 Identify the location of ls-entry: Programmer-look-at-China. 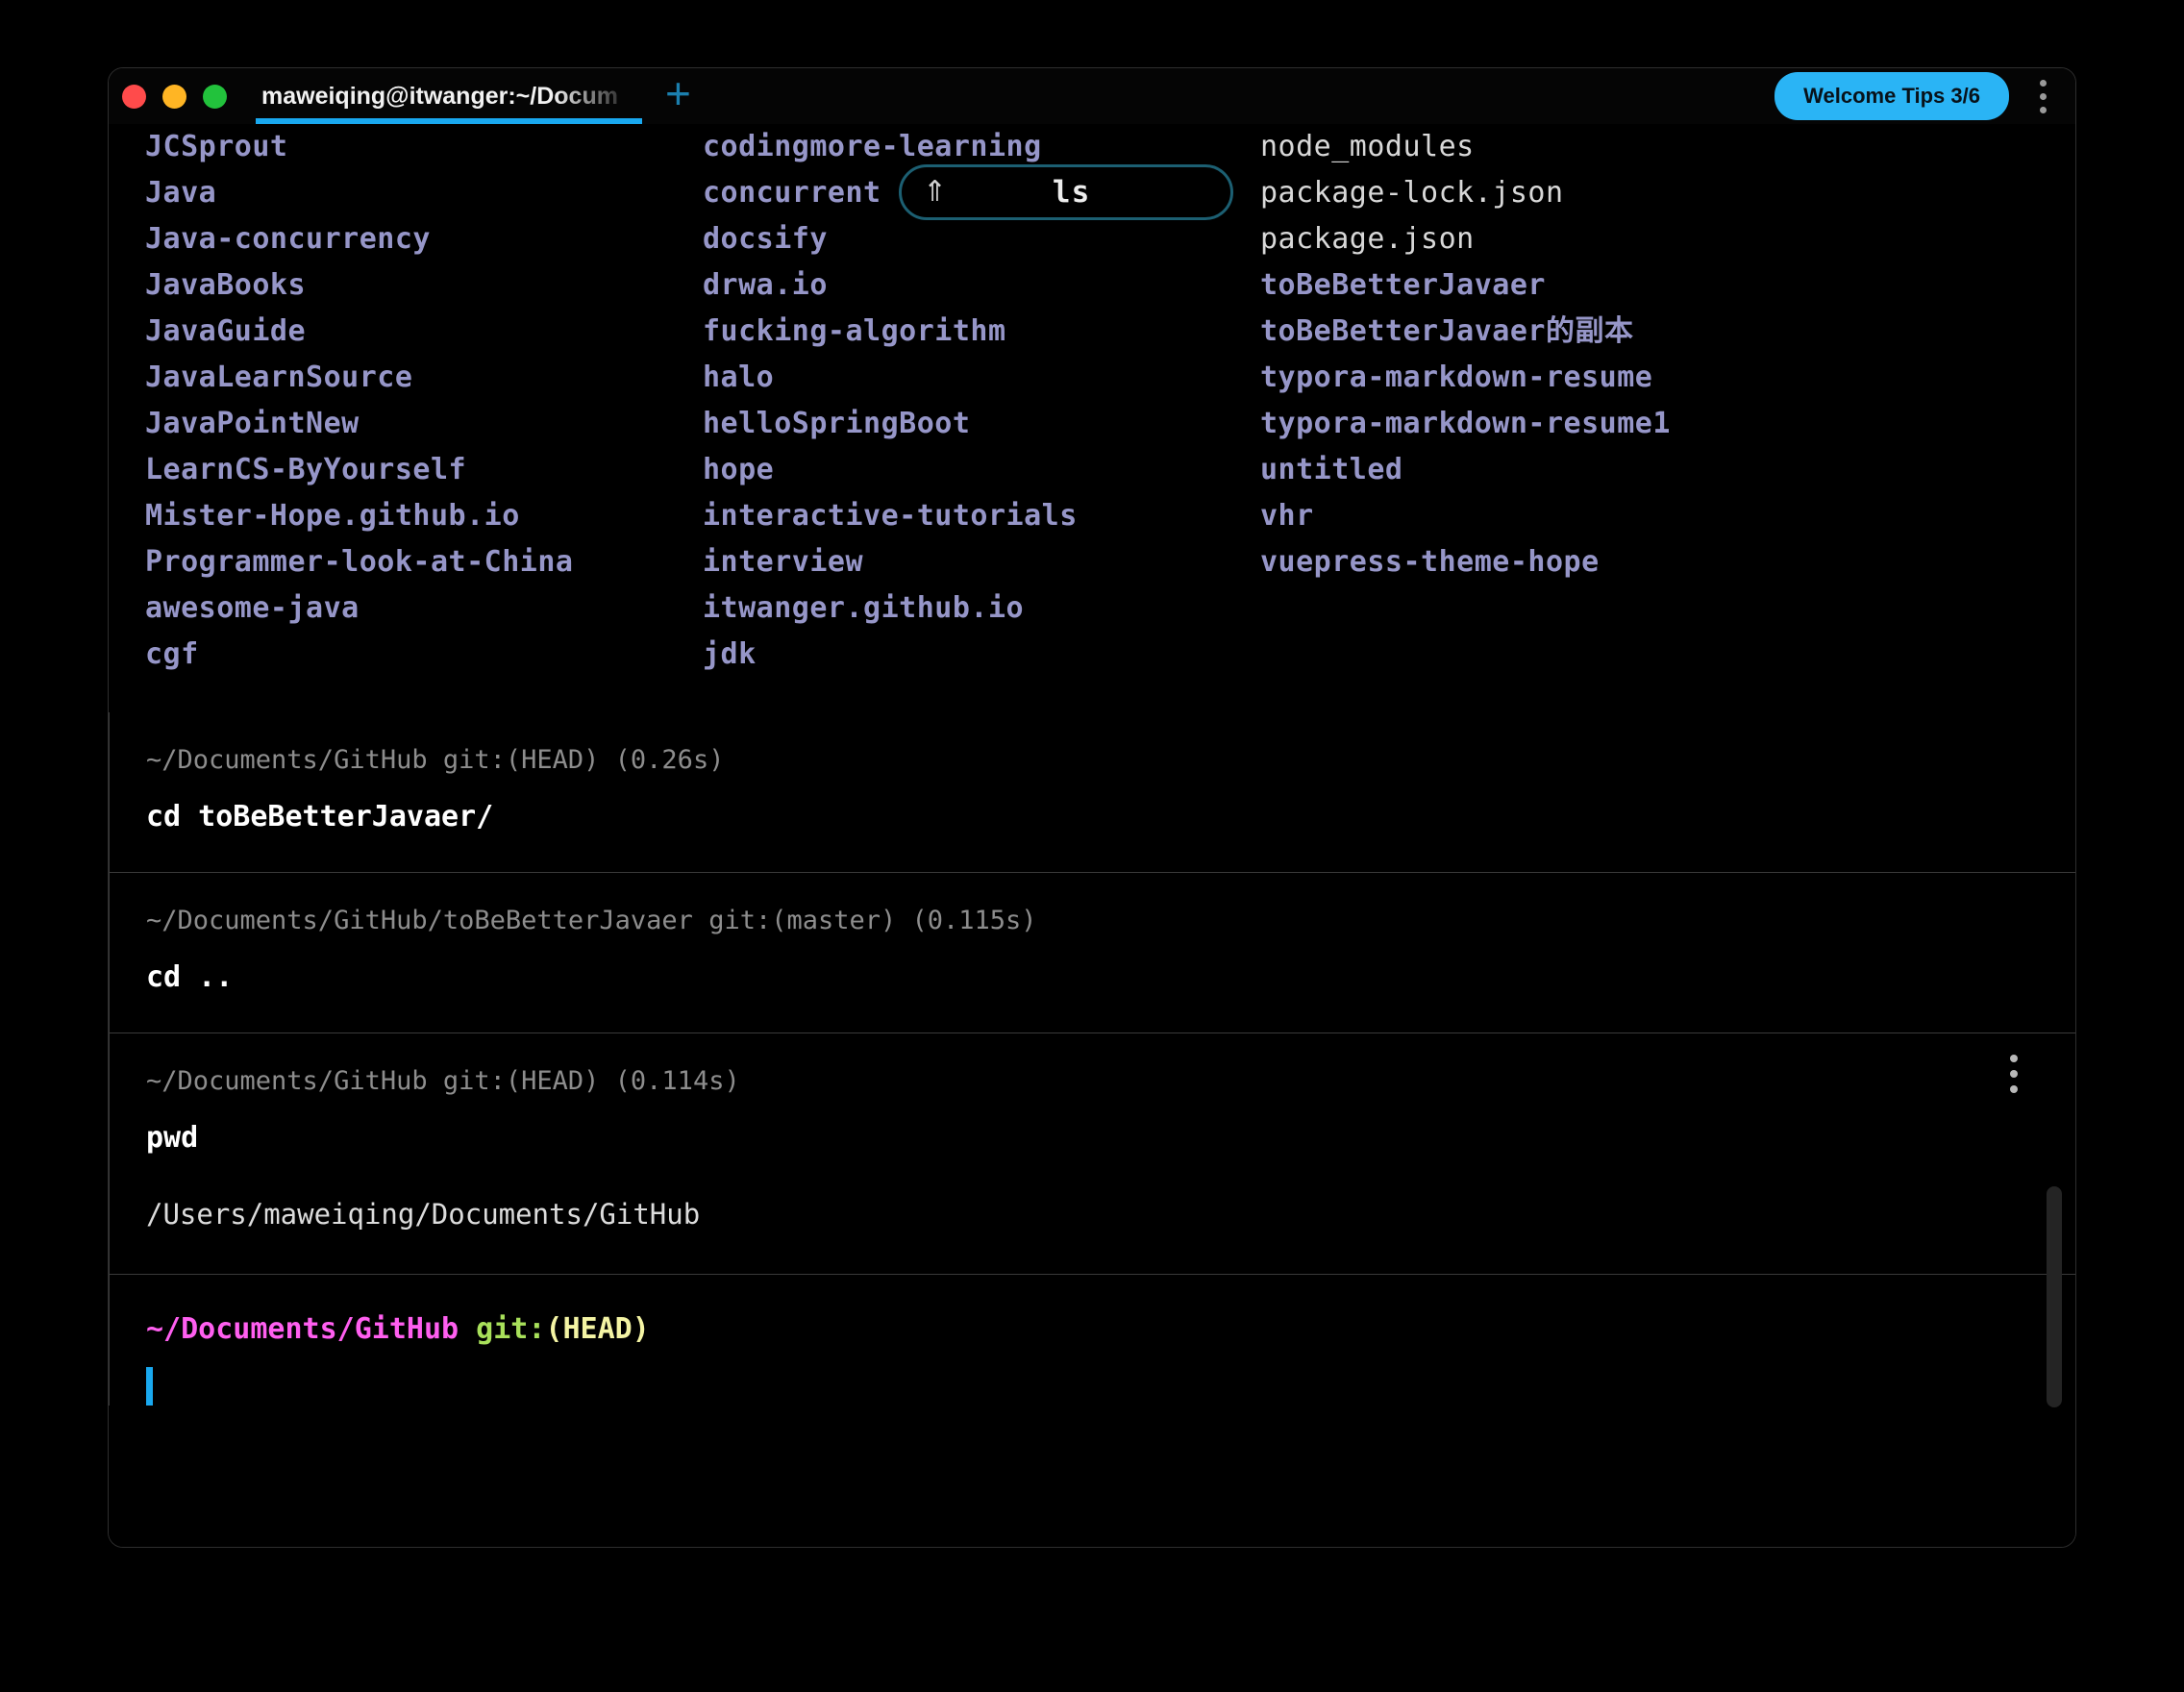
(424, 562).